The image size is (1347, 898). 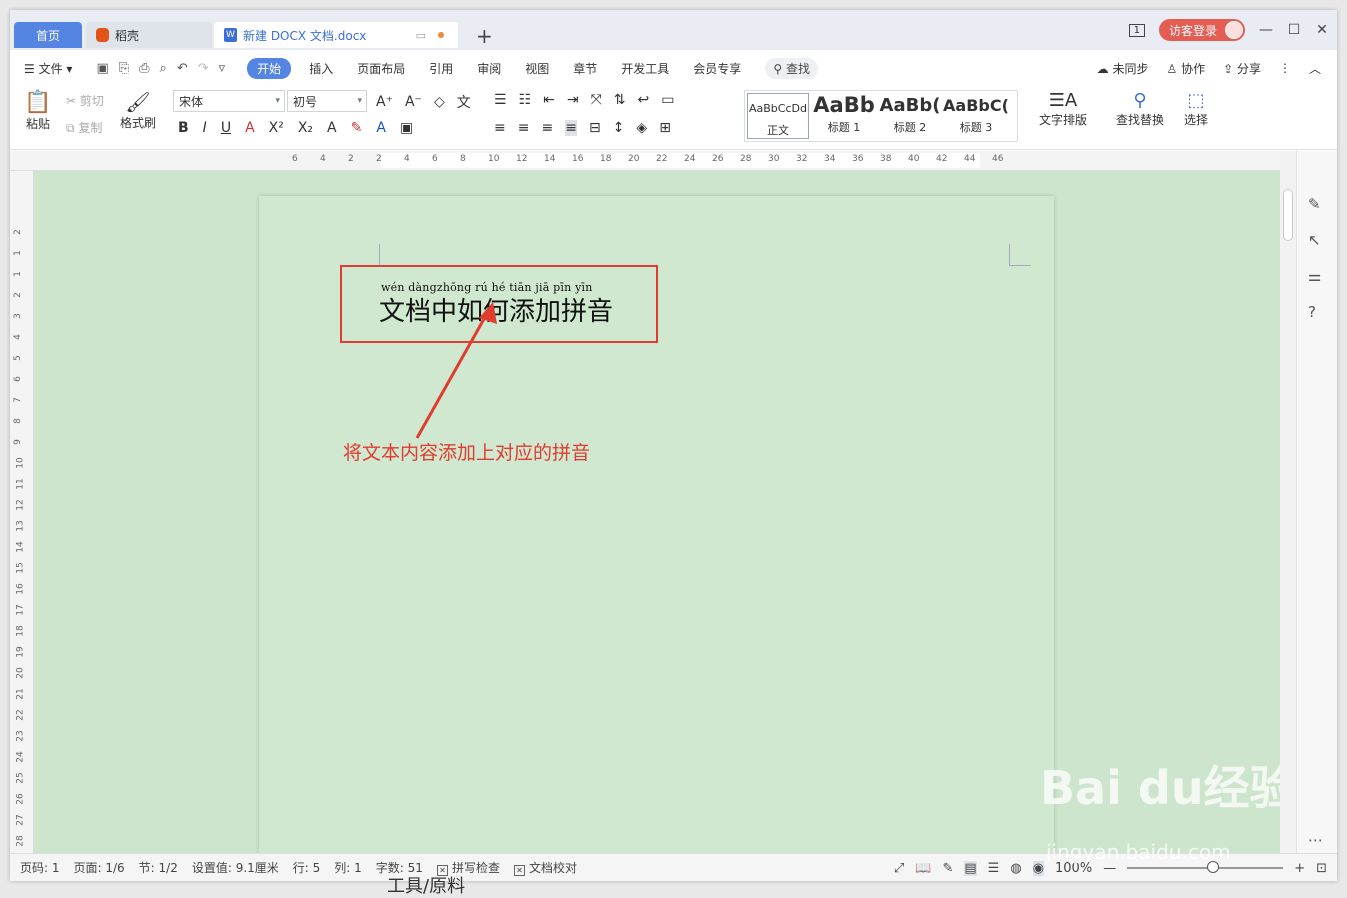 I want to click on share-button: ⇪ 分享, so click(x=1242, y=68).